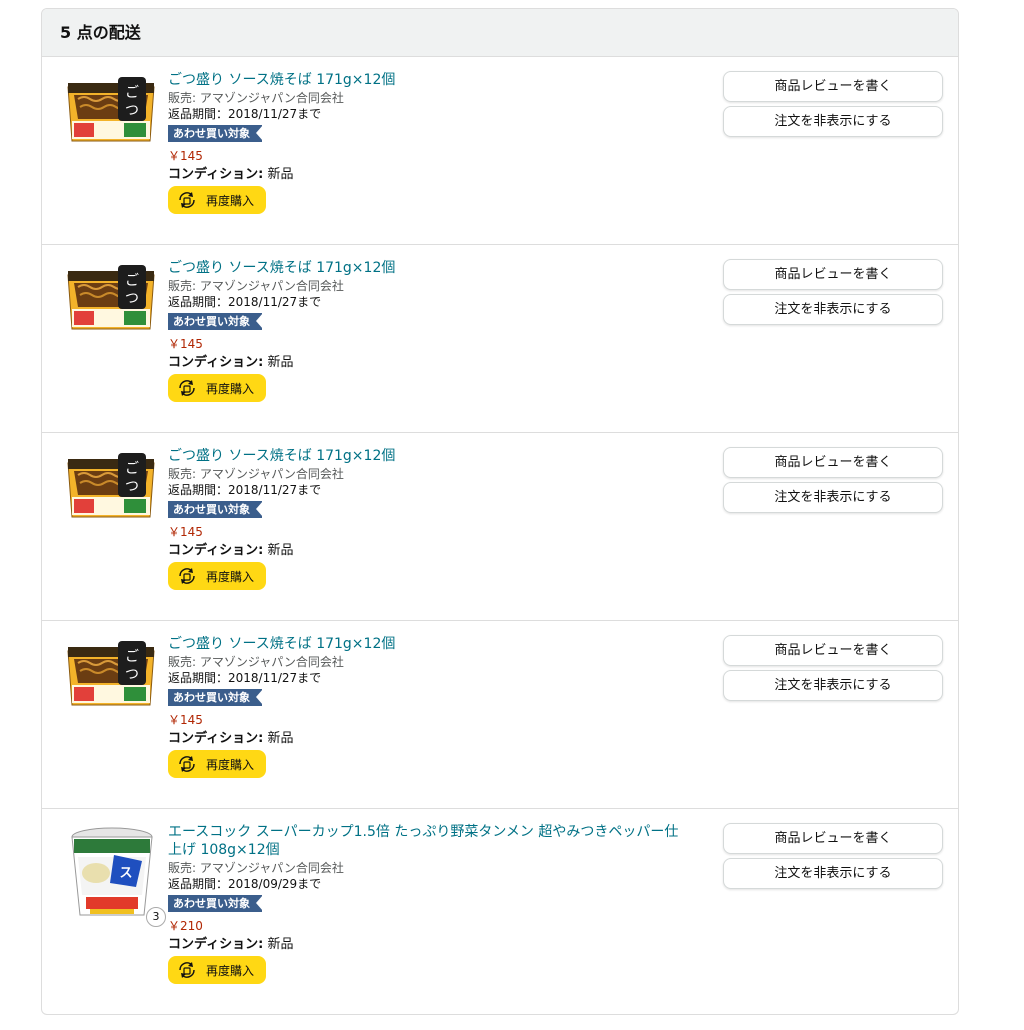 This screenshot has height=1030, width=1024. Describe the element at coordinates (156, 917) in the screenshot. I see `quantity-badge: 3` at that location.